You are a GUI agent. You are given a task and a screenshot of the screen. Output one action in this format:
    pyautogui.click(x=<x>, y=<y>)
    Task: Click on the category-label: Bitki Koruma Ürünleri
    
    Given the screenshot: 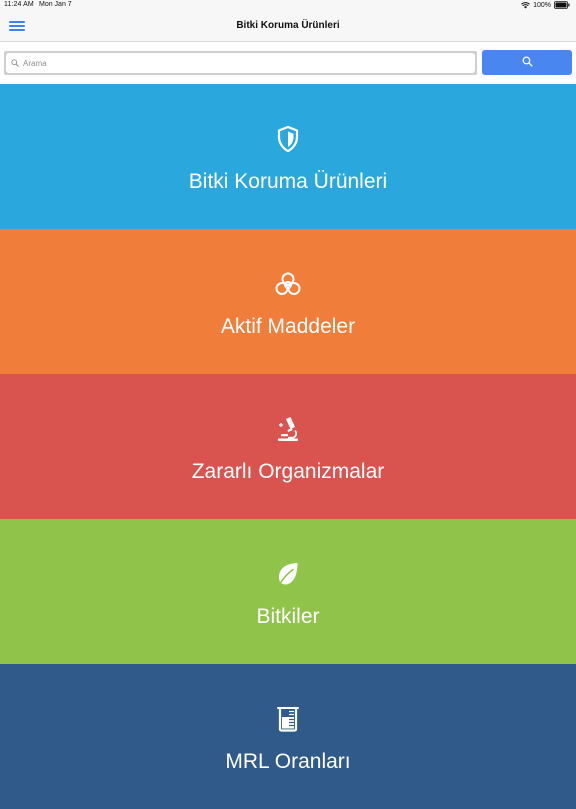 What is the action you would take?
    pyautogui.click(x=288, y=181)
    